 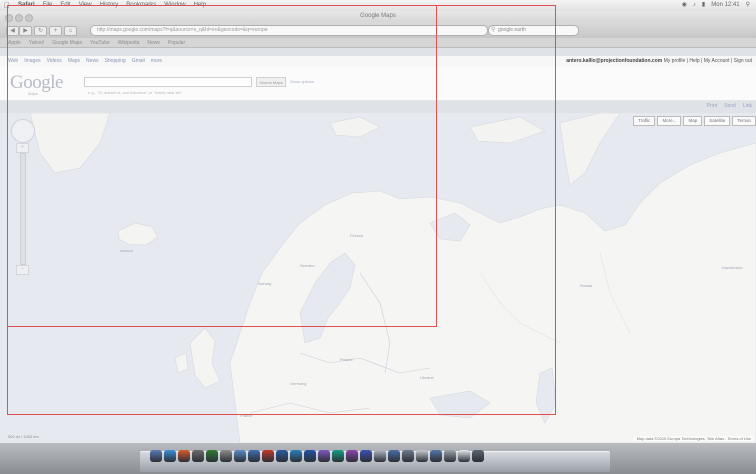 What do you see at coordinates (684, 5) in the screenshot?
I see `wifi-icon: ◉` at bounding box center [684, 5].